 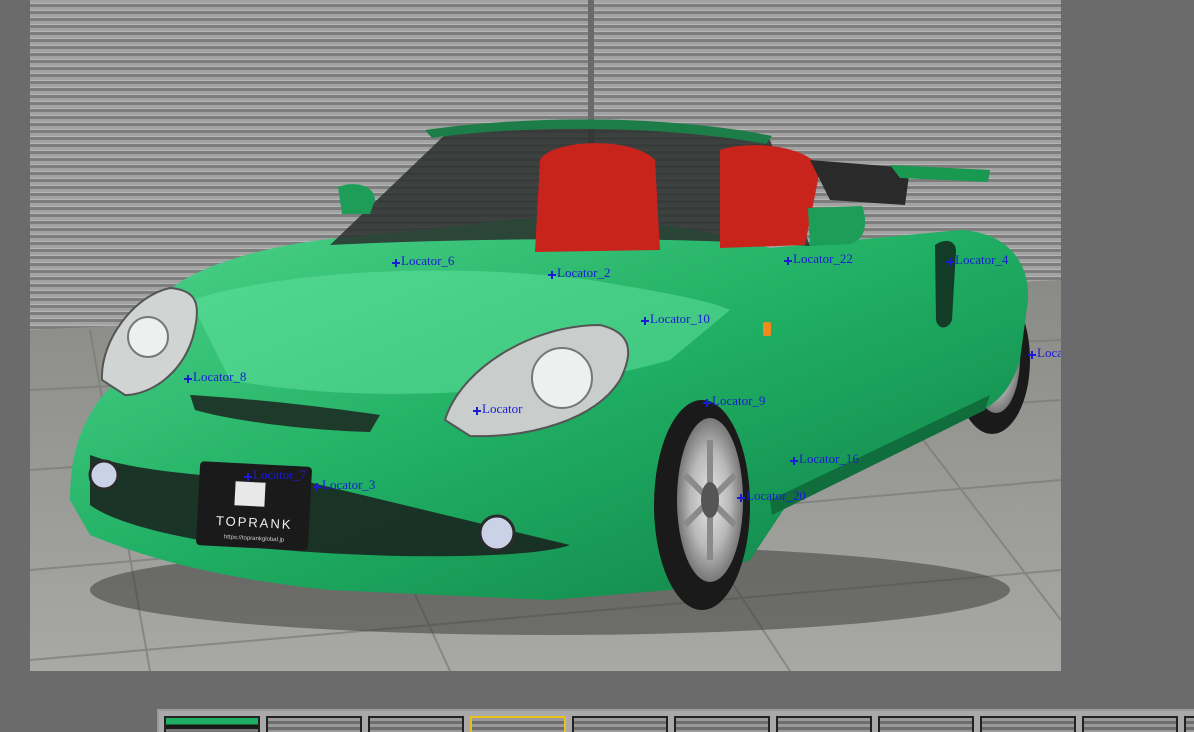 I want to click on locator-label: Locator_8, so click(x=220, y=376).